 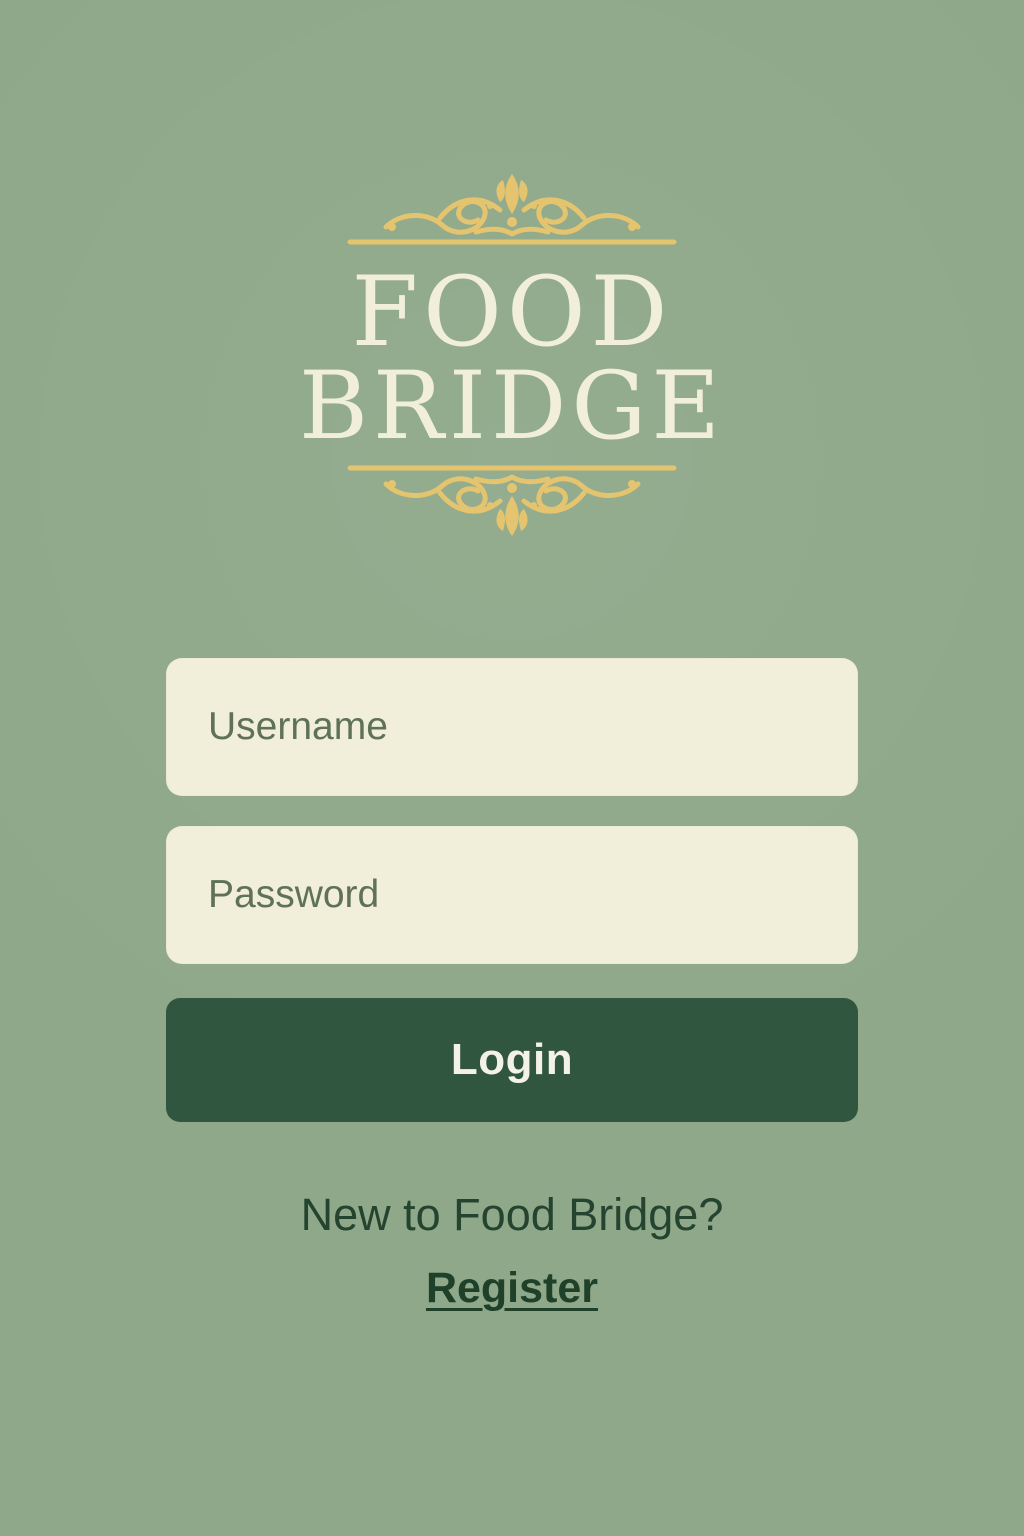 What do you see at coordinates (512, 1214) in the screenshot?
I see `register-prompt: New to Food Bridge?` at bounding box center [512, 1214].